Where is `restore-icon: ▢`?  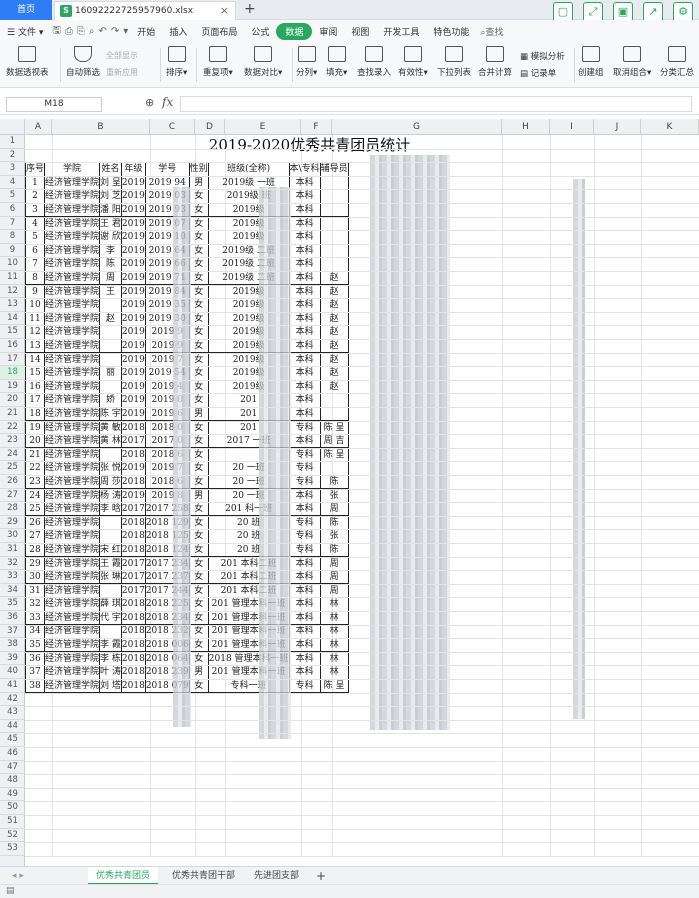 restore-icon: ▢ is located at coordinates (563, 12).